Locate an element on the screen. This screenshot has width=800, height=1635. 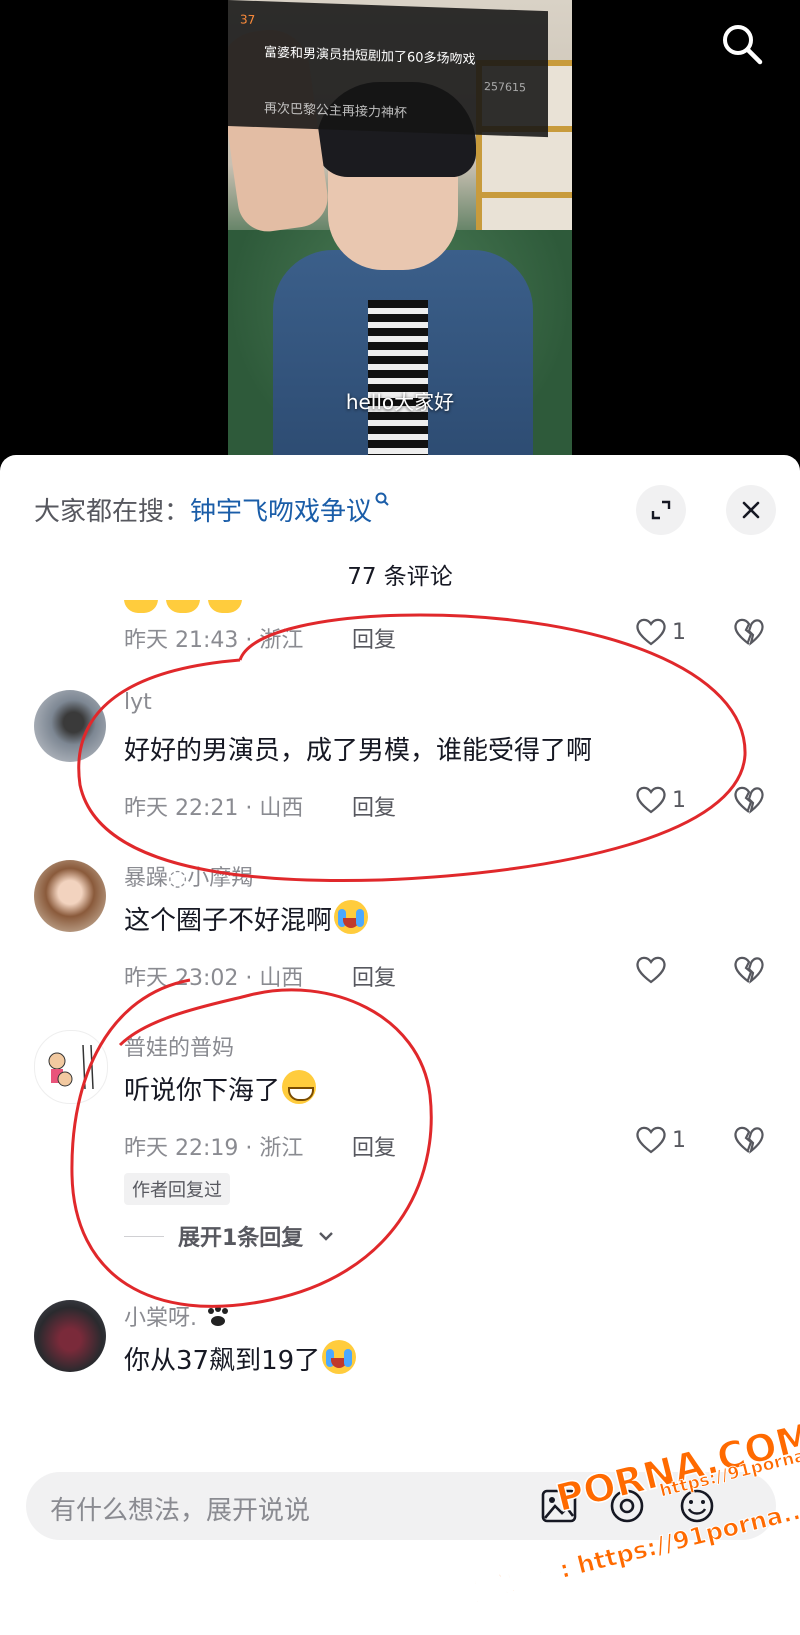
partial-emoji-row is located at coordinates (187, 608).